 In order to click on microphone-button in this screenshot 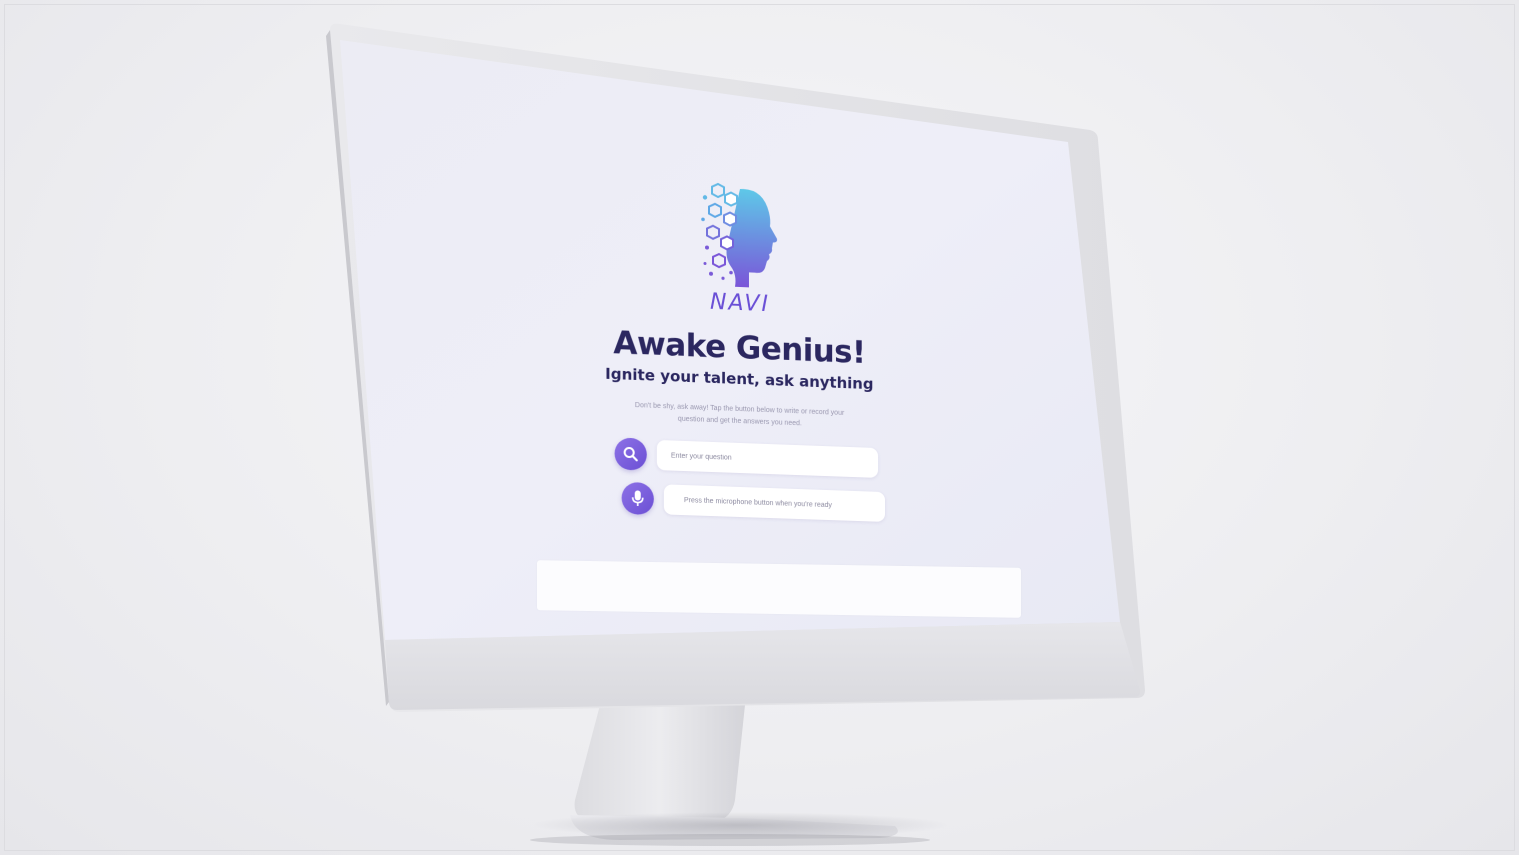, I will do `click(637, 498)`.